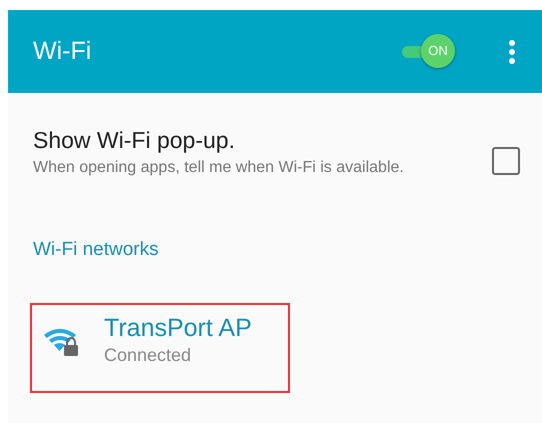 This screenshot has height=423, width=542. Describe the element at coordinates (148, 356) in the screenshot. I see `network-status: Connected` at that location.